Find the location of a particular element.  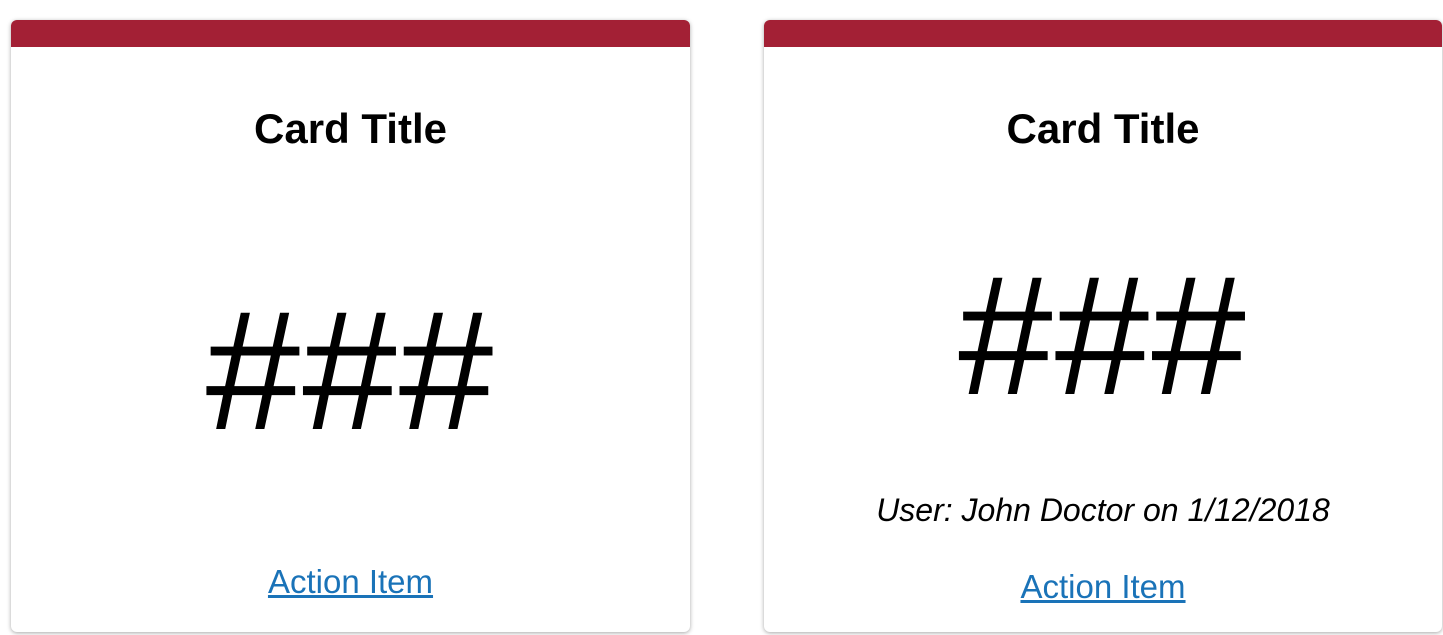

card-2-value: ### is located at coordinates (1103, 336).